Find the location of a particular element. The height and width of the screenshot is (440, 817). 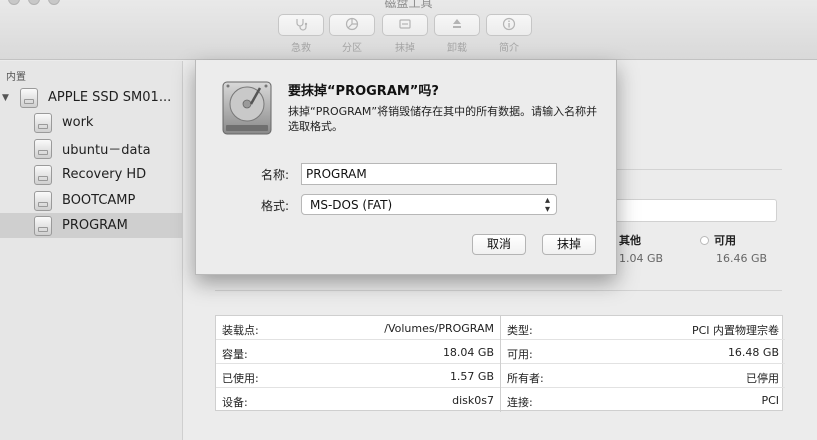

sidebar-item-recovery-hd: Recovery HD is located at coordinates (91, 174).